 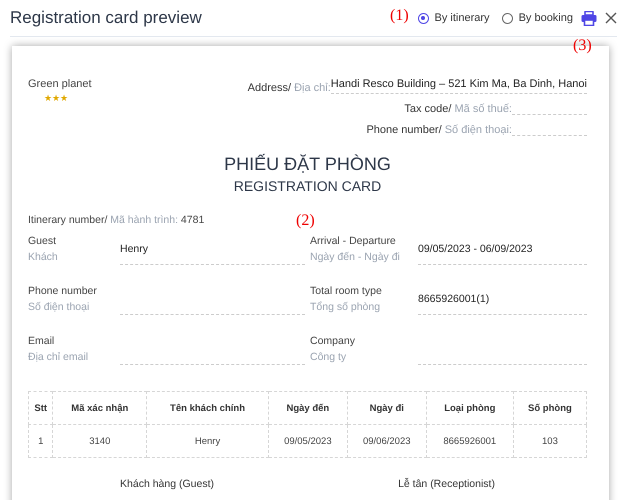 I want to click on document-subtitle: REGISTRATION CARD, so click(x=307, y=186).